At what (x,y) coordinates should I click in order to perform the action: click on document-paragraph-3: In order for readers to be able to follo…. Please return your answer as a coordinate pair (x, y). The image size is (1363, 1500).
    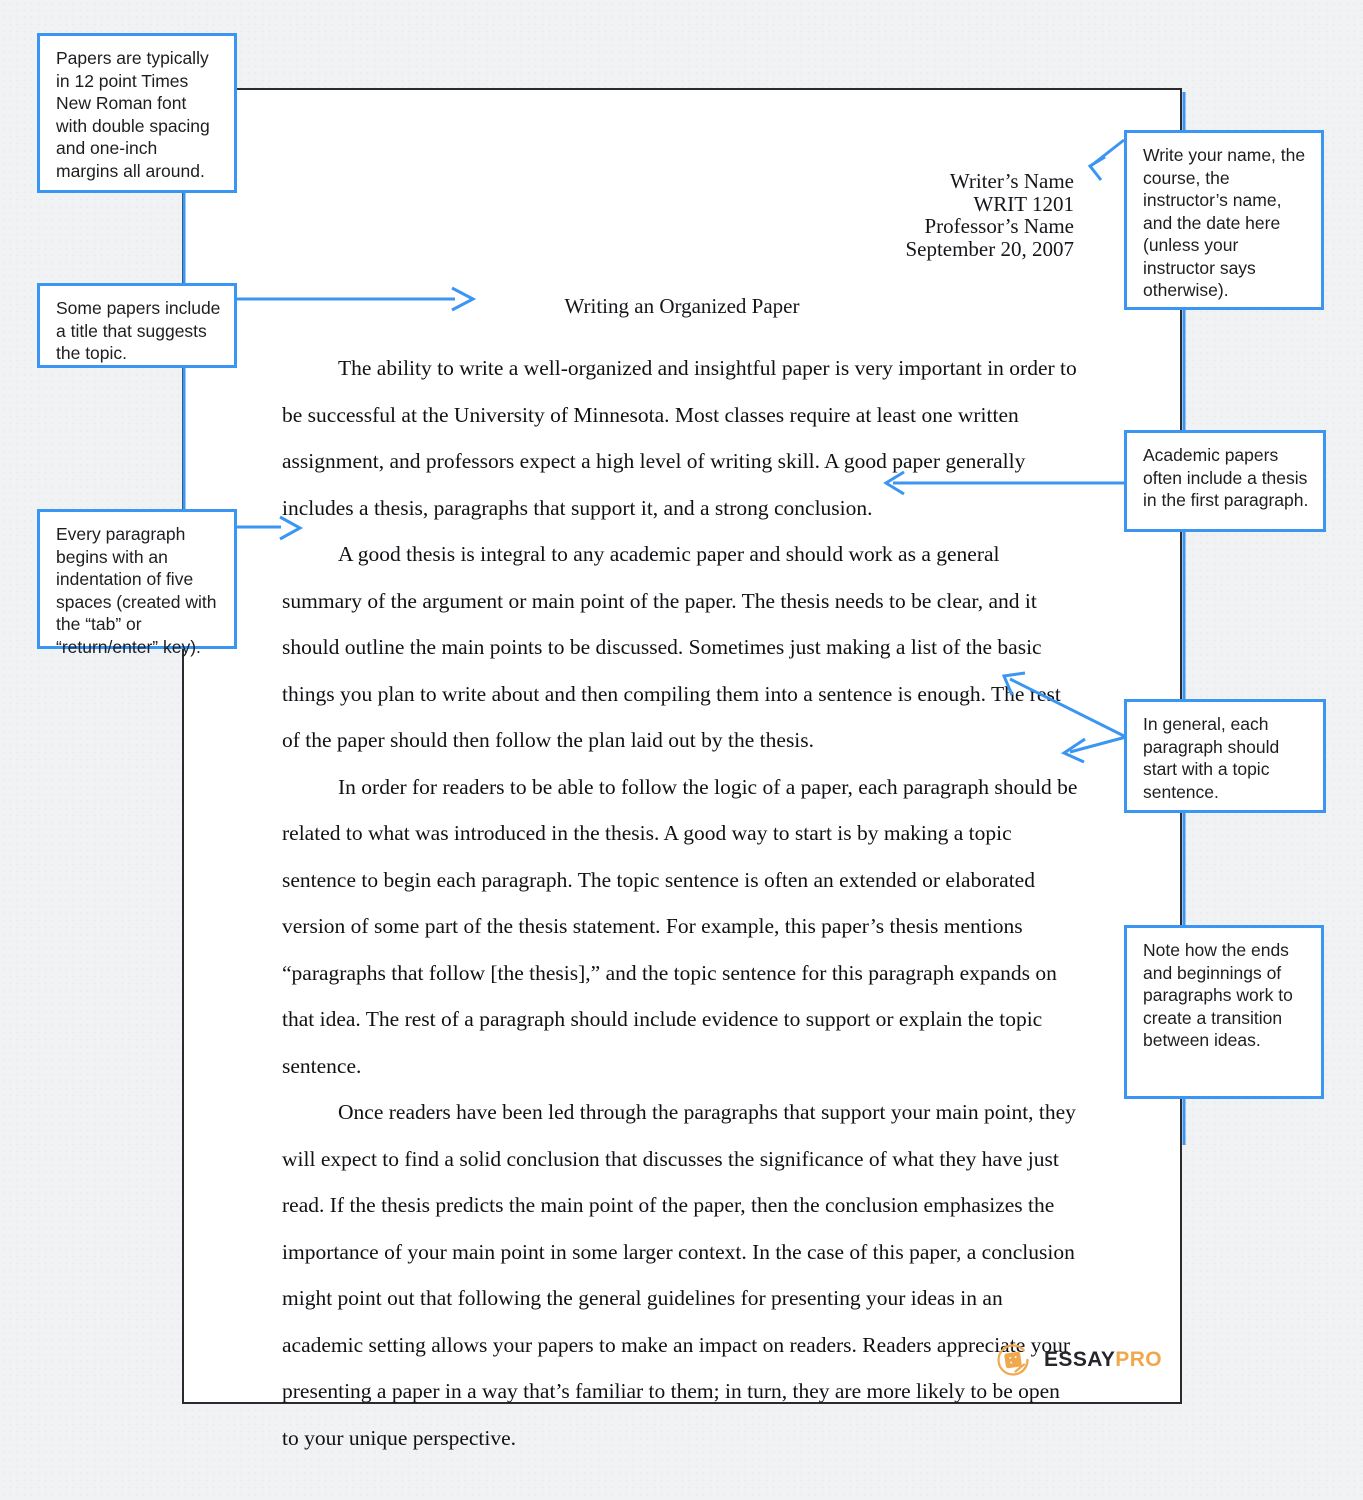
    Looking at the image, I should click on (680, 926).